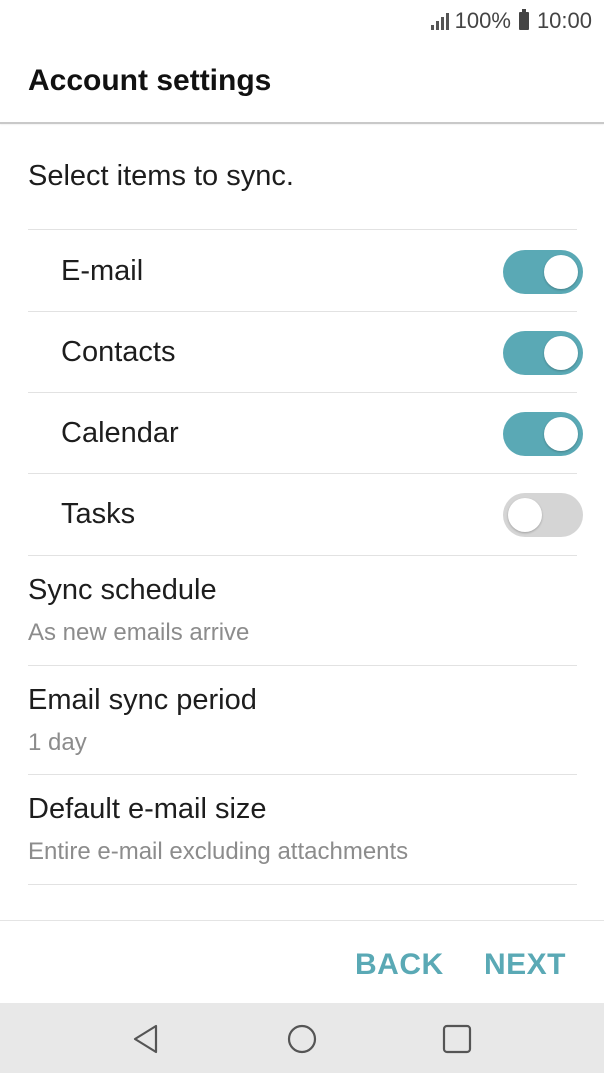 Image resolution: width=604 pixels, height=1073 pixels. Describe the element at coordinates (98, 514) in the screenshot. I see `sync-item-label: Tasks` at that location.